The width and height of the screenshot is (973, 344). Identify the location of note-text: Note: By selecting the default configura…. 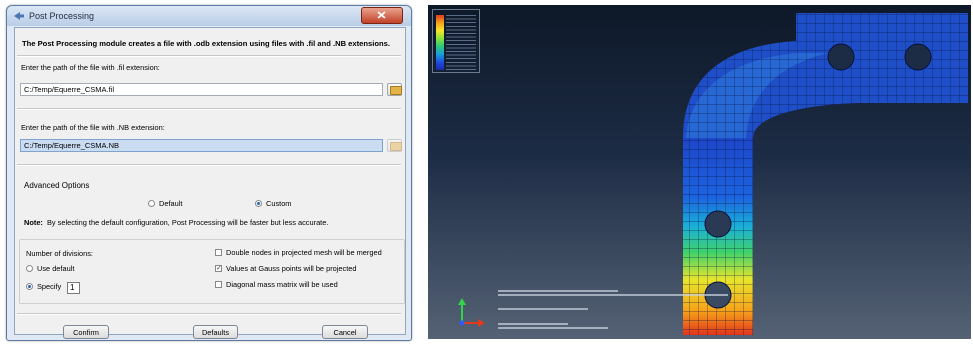
(176, 222).